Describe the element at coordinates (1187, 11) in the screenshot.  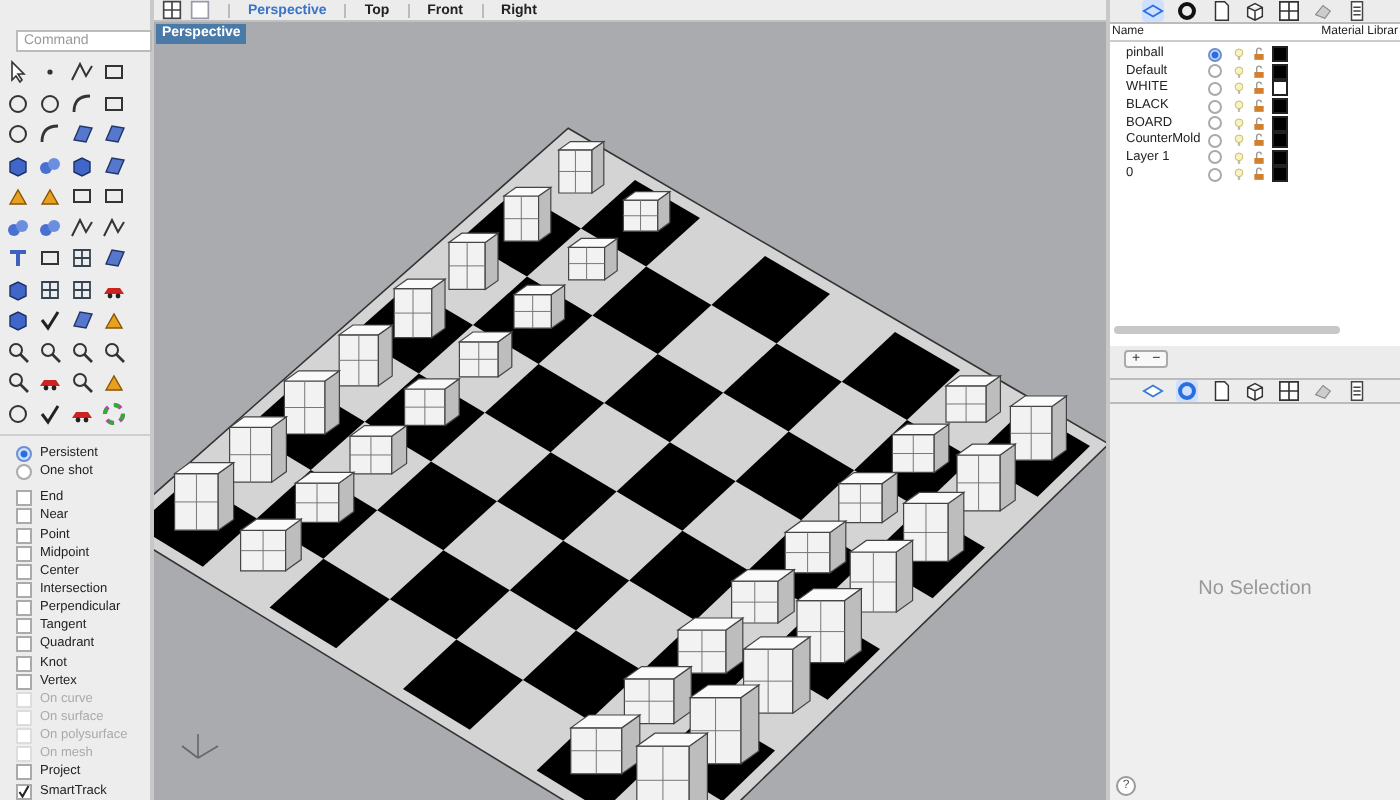
I see `ring-icon` at that location.